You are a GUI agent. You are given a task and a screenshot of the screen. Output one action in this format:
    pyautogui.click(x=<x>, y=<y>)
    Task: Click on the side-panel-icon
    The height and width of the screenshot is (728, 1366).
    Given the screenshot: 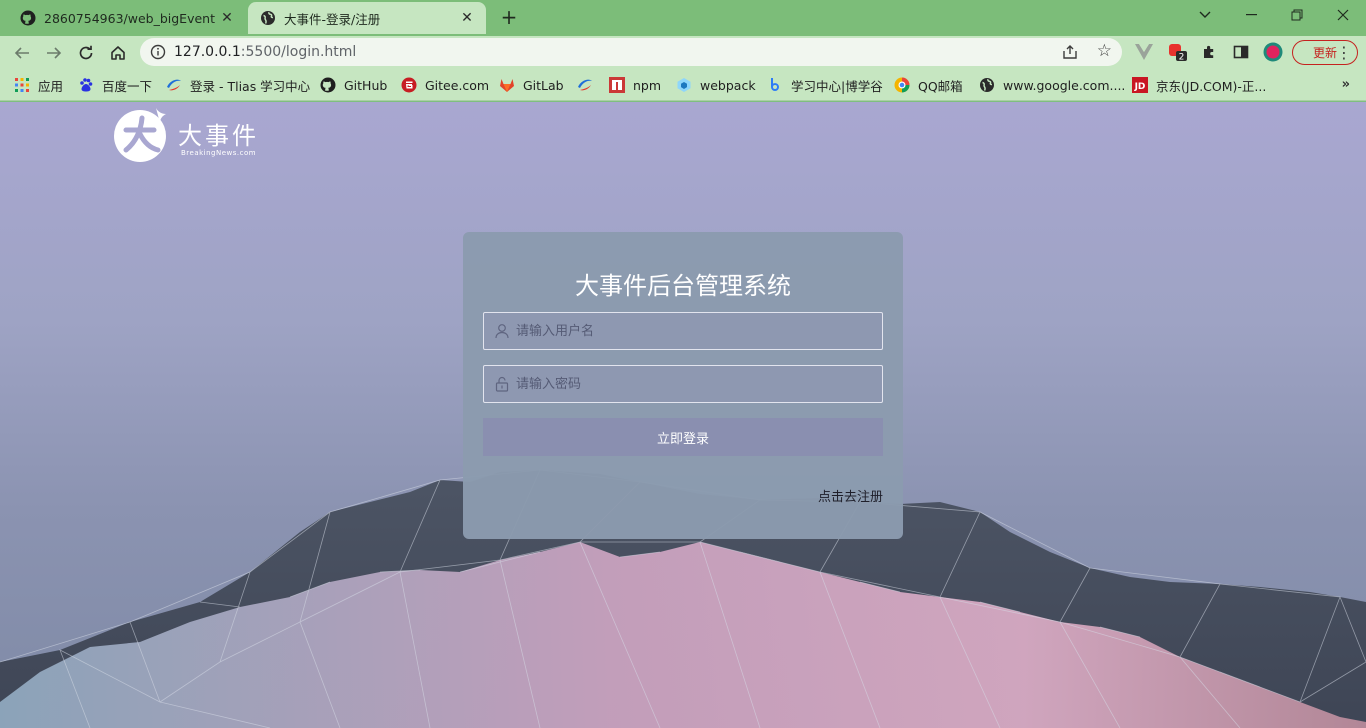 What is the action you would take?
    pyautogui.click(x=1241, y=52)
    